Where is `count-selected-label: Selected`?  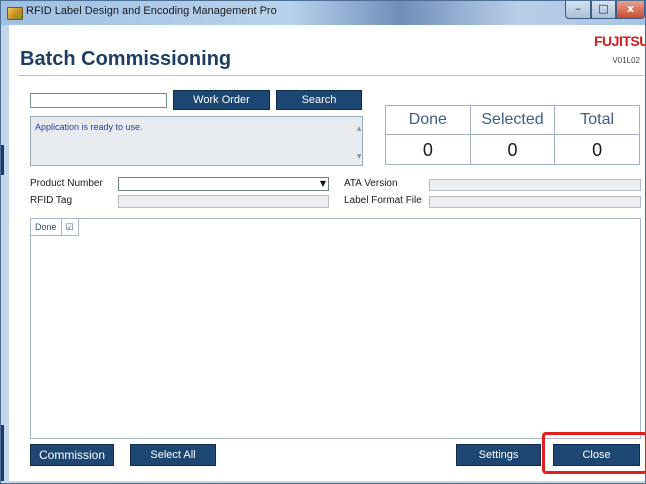 count-selected-label: Selected is located at coordinates (512, 120).